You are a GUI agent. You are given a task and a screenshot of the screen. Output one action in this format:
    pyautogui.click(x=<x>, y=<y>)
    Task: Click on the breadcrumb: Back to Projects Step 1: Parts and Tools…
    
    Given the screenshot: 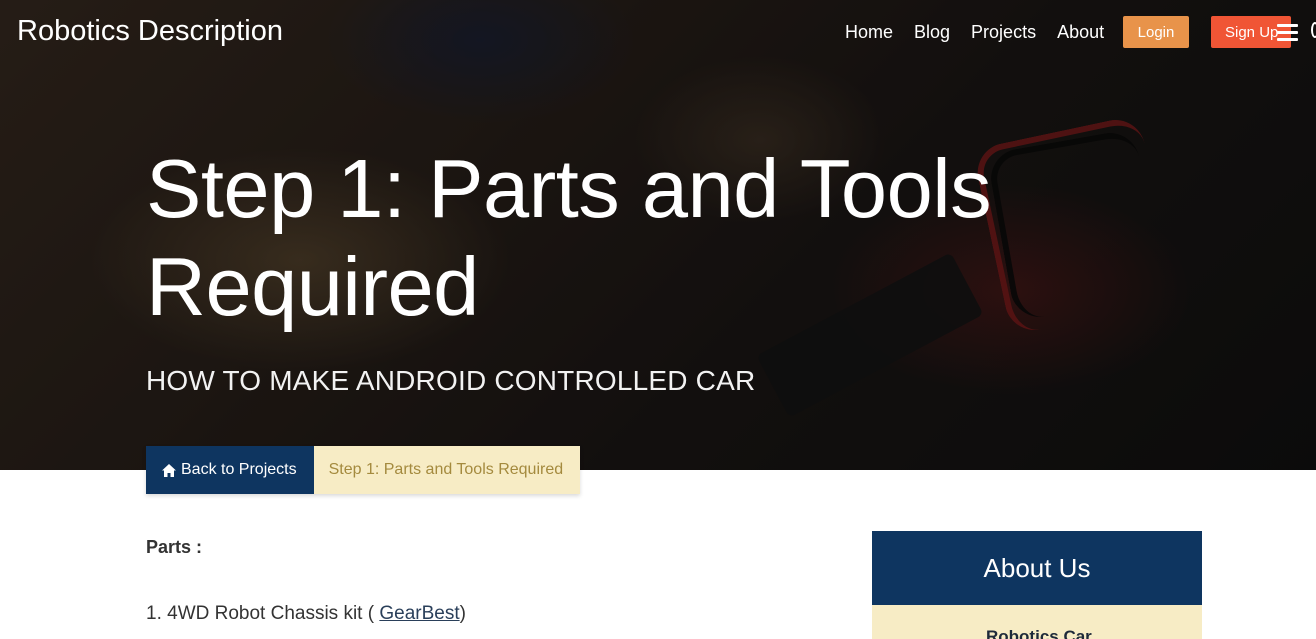 What is the action you would take?
    pyautogui.click(x=363, y=470)
    